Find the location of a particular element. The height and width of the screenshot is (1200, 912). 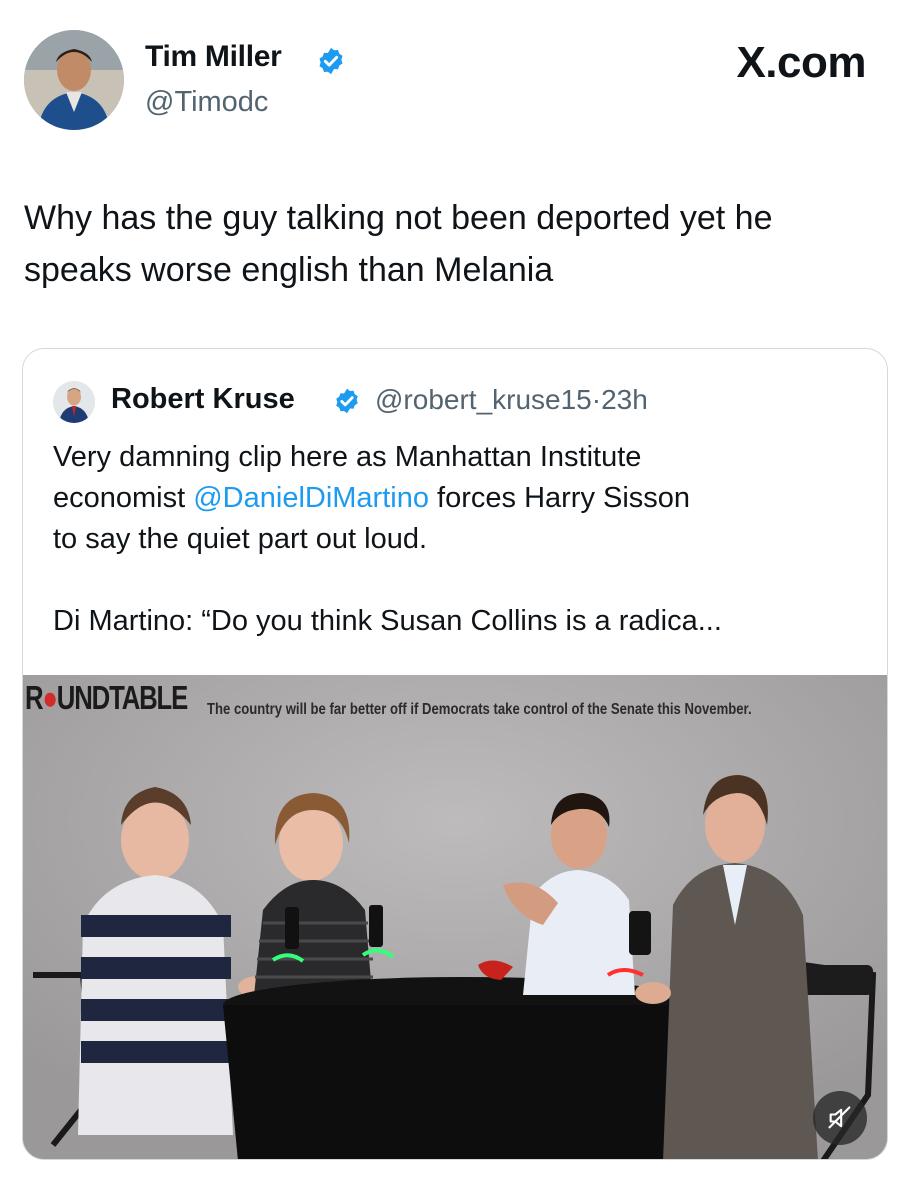

unmute-button is located at coordinates (840, 1118).